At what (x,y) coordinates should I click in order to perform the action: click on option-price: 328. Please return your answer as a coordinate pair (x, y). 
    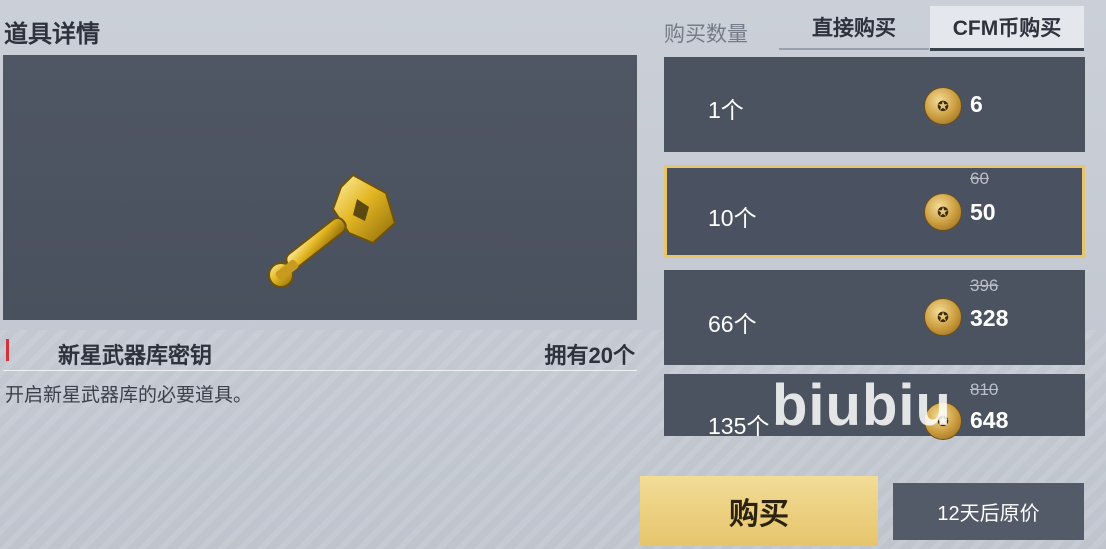
    Looking at the image, I should click on (989, 318).